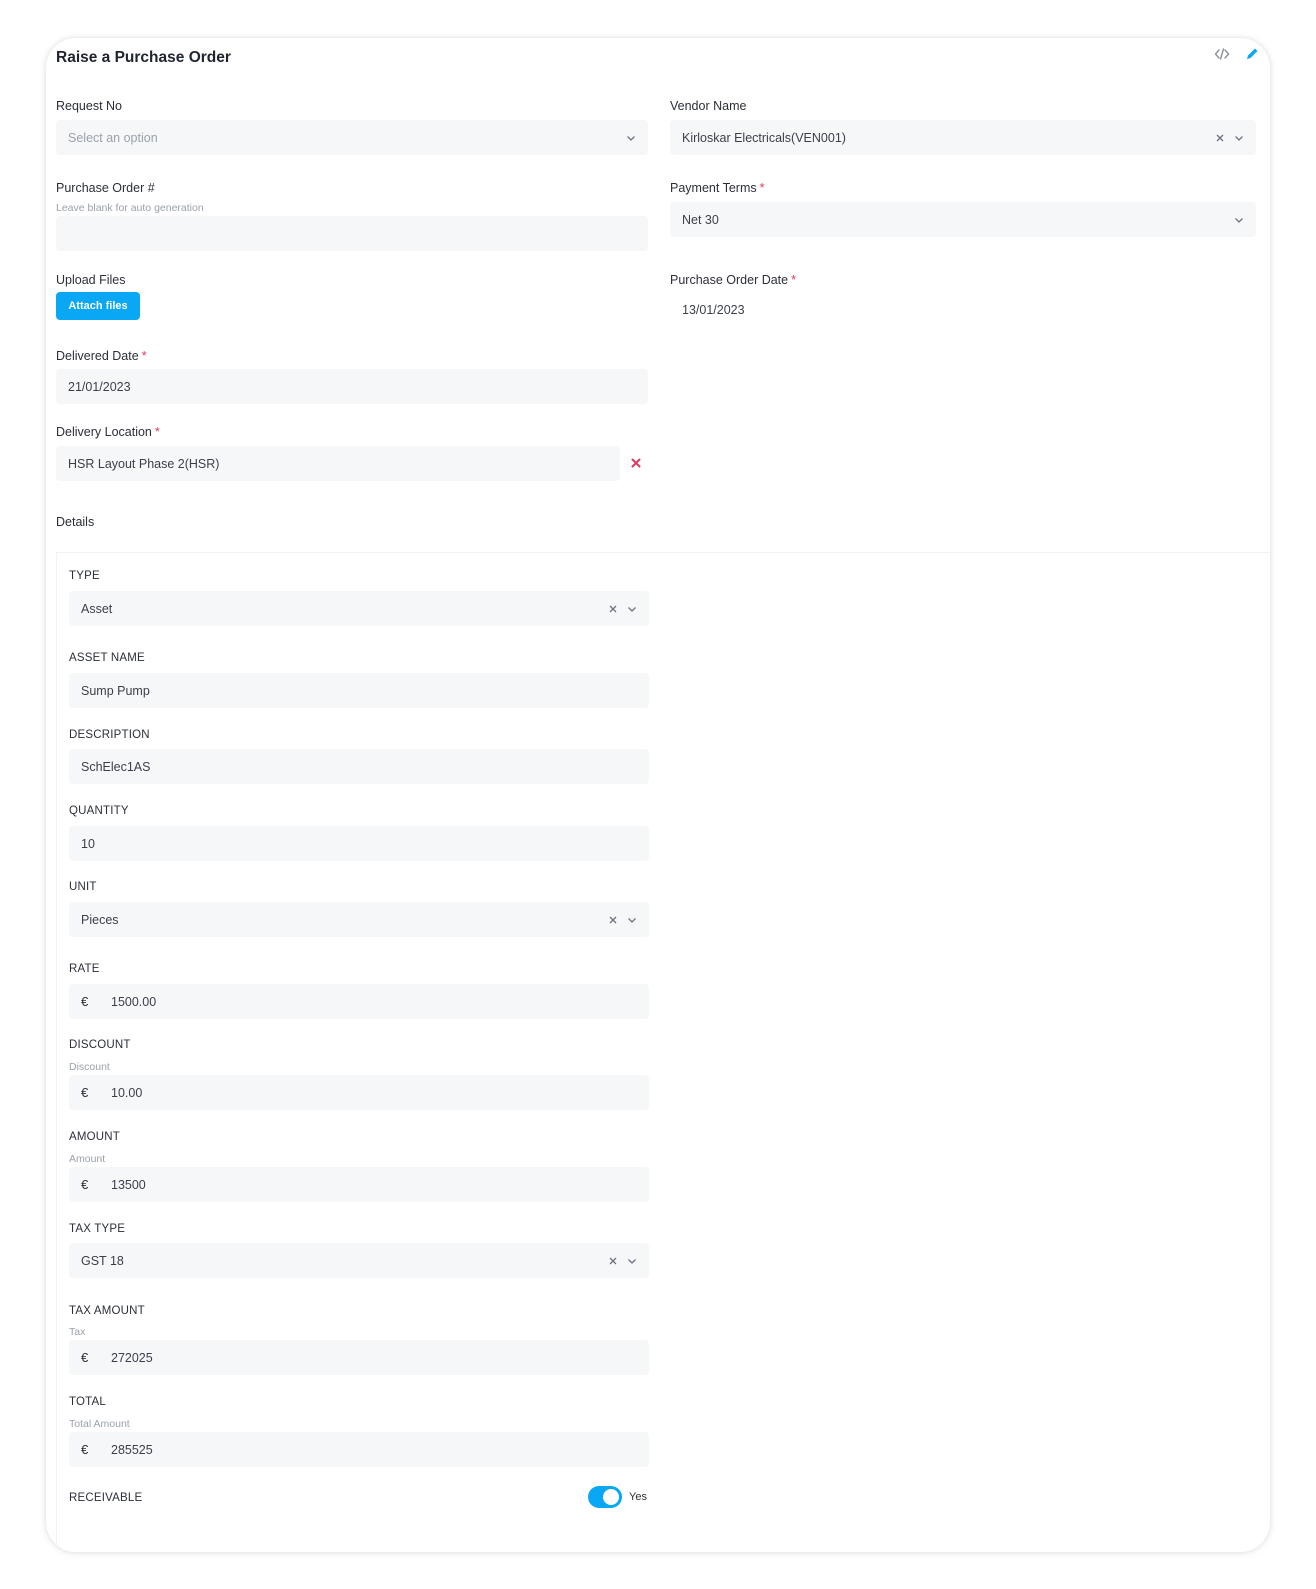 This screenshot has width=1316, height=1589. I want to click on purchase-order-no-input, so click(352, 233).